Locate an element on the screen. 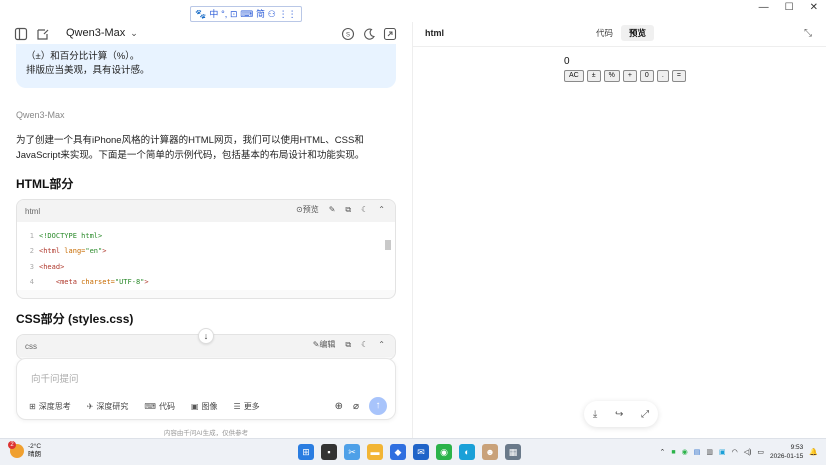 The image size is (826, 465). ime-item: 🐾 is located at coordinates (200, 14).